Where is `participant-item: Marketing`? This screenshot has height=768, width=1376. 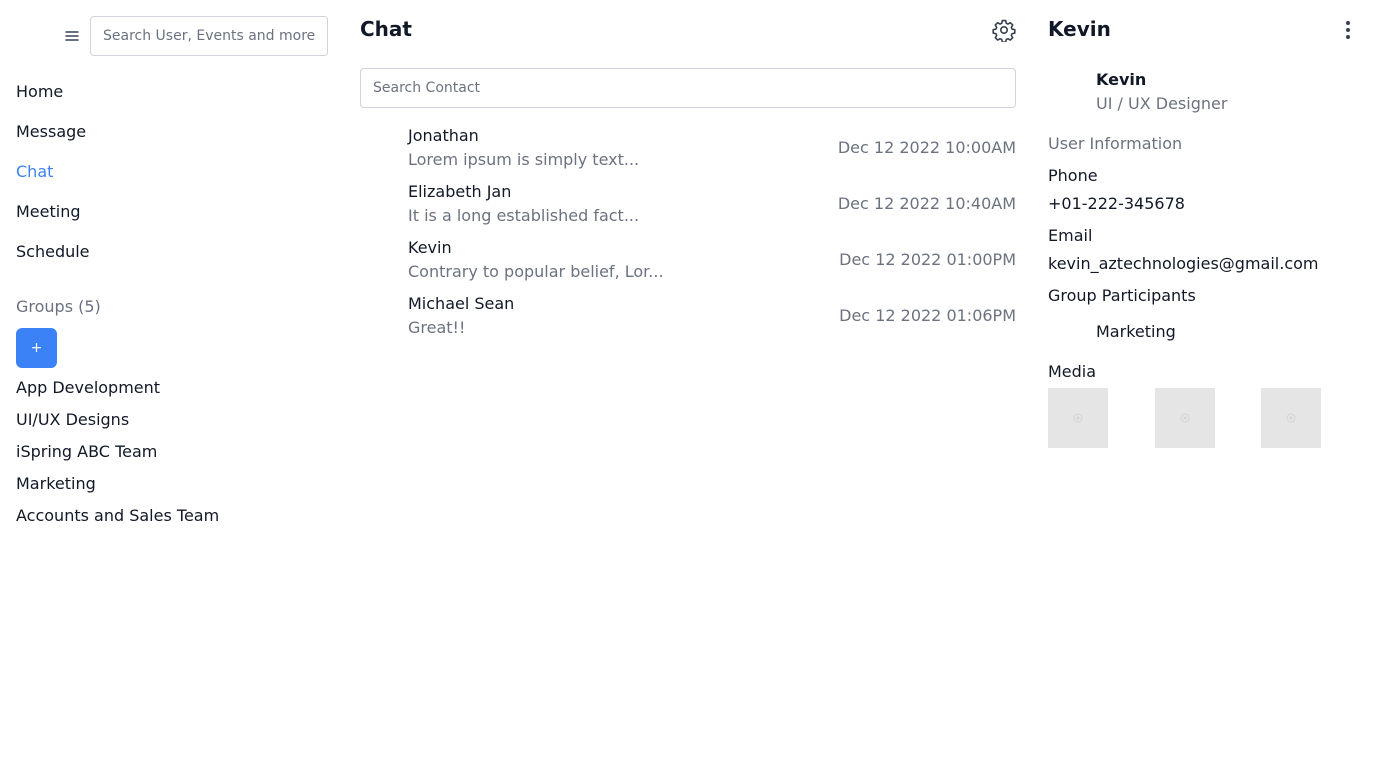 participant-item: Marketing is located at coordinates (1136, 332).